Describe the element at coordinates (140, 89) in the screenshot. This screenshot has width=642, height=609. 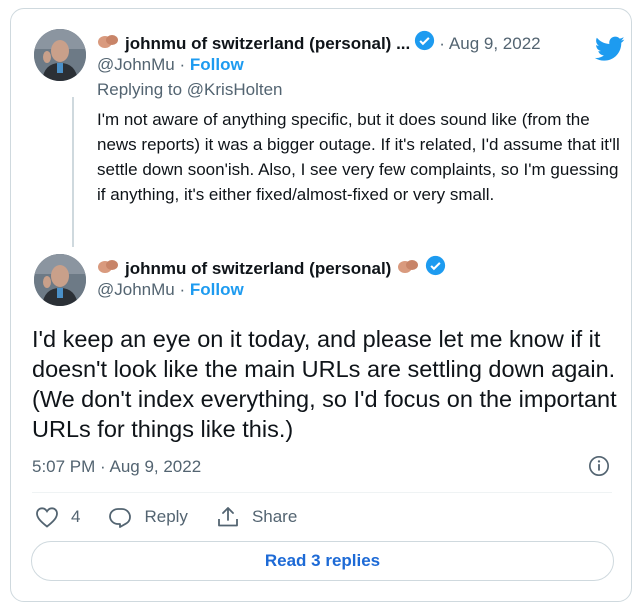
I see `replying-prefix: Replying to` at that location.